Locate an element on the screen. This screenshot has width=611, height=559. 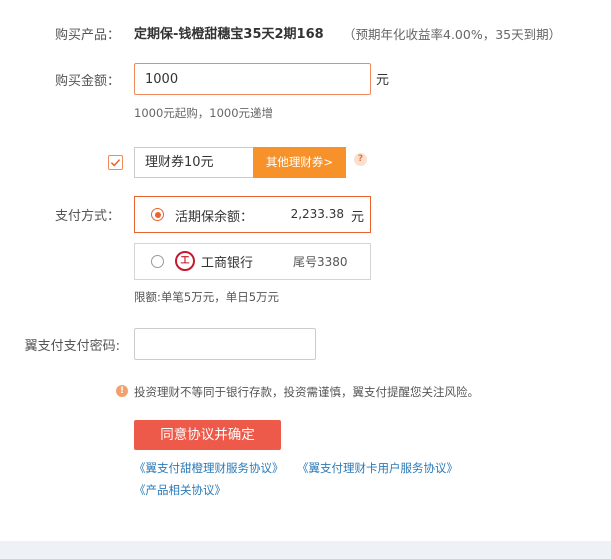
bank-name: 工商银行 is located at coordinates (227, 263).